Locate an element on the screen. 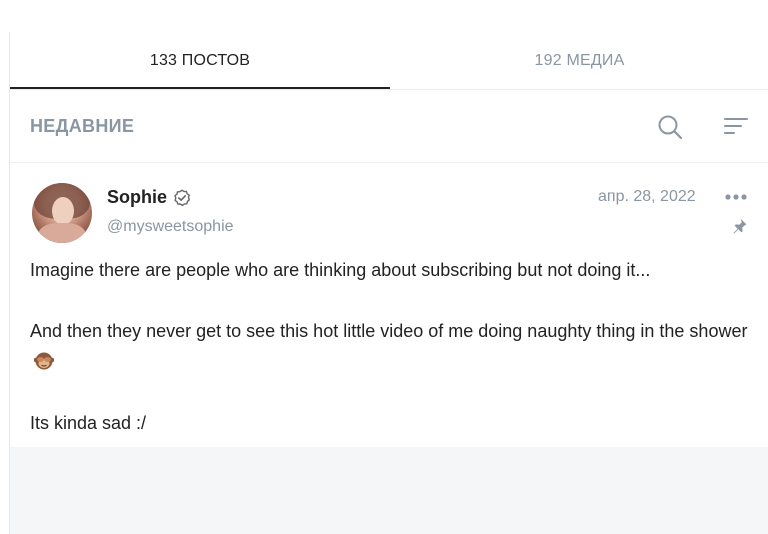  tab-media: 192 МЕДИА is located at coordinates (579, 61).